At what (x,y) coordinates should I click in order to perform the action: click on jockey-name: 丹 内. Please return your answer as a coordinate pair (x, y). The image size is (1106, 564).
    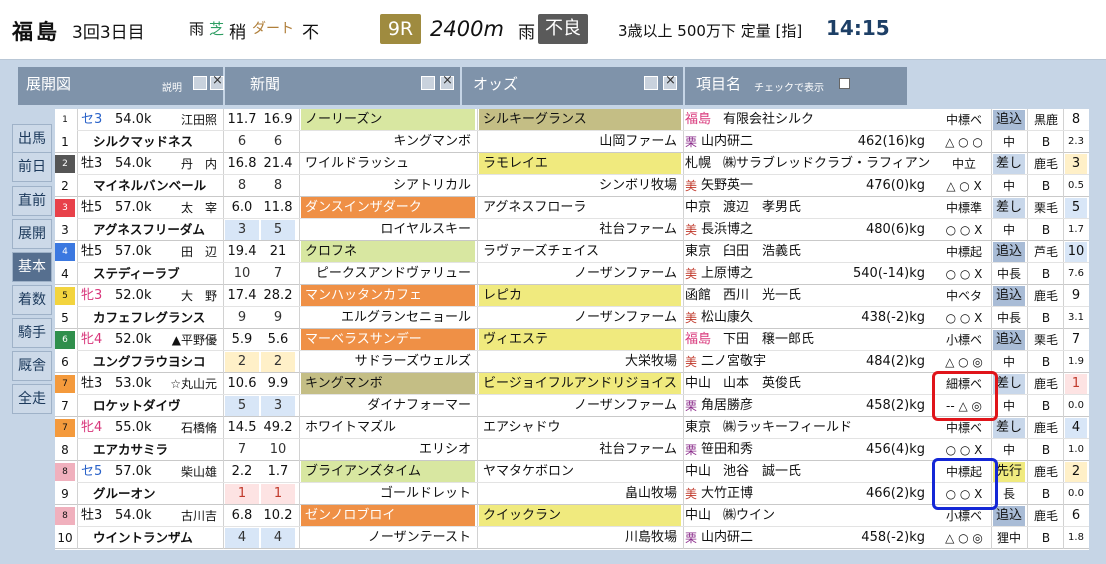
    Looking at the image, I should click on (198, 164).